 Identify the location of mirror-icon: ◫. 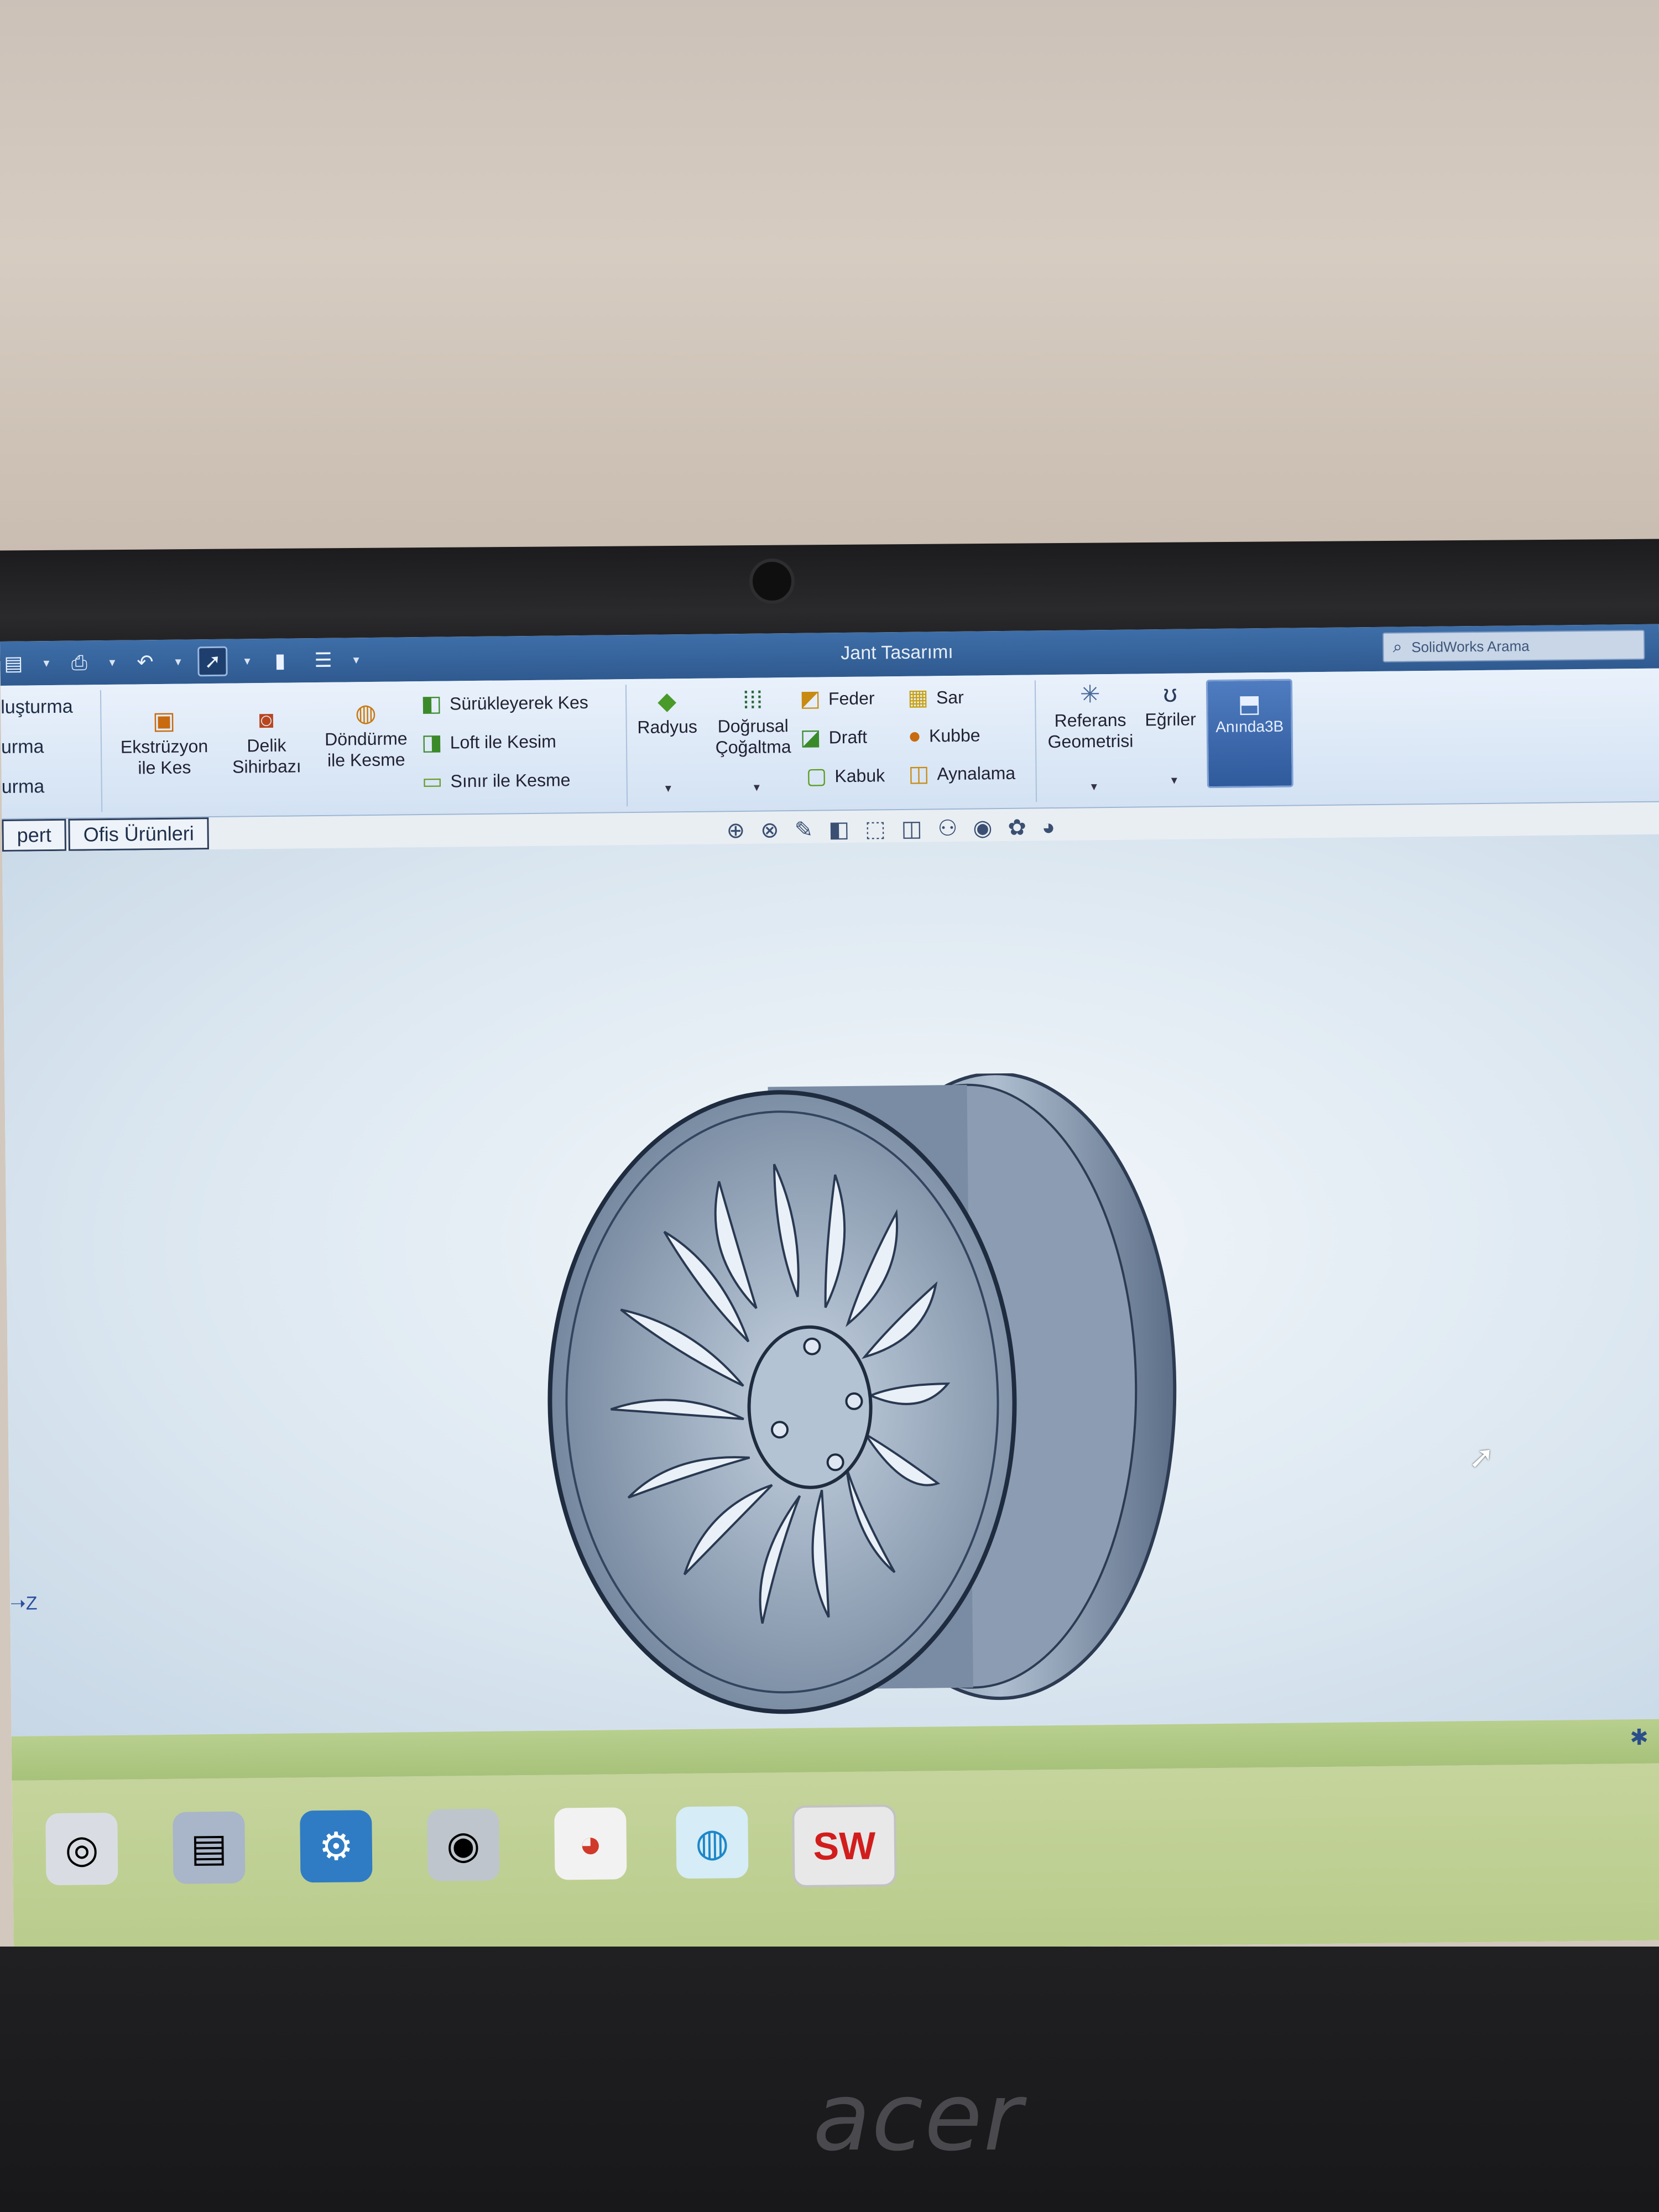
(919, 774).